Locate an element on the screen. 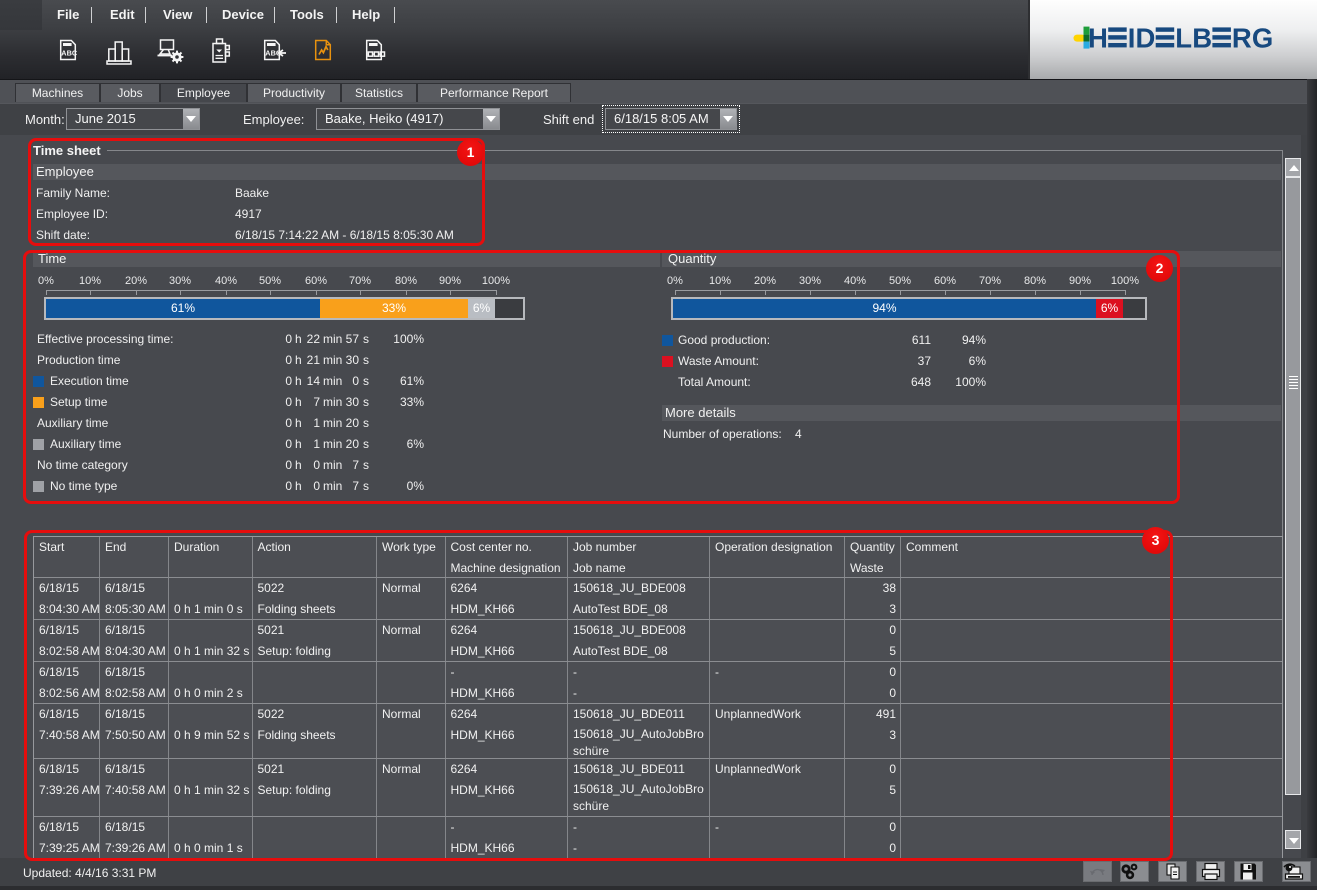 The height and width of the screenshot is (890, 1317). svg-text: D is located at coordinates (1146, 37).